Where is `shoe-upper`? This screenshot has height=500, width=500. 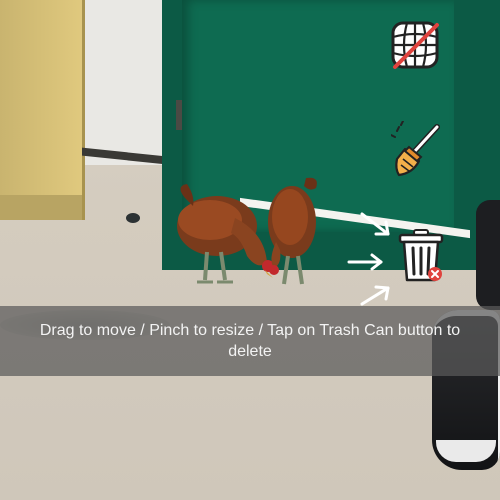
shoe-upper is located at coordinates (488, 255).